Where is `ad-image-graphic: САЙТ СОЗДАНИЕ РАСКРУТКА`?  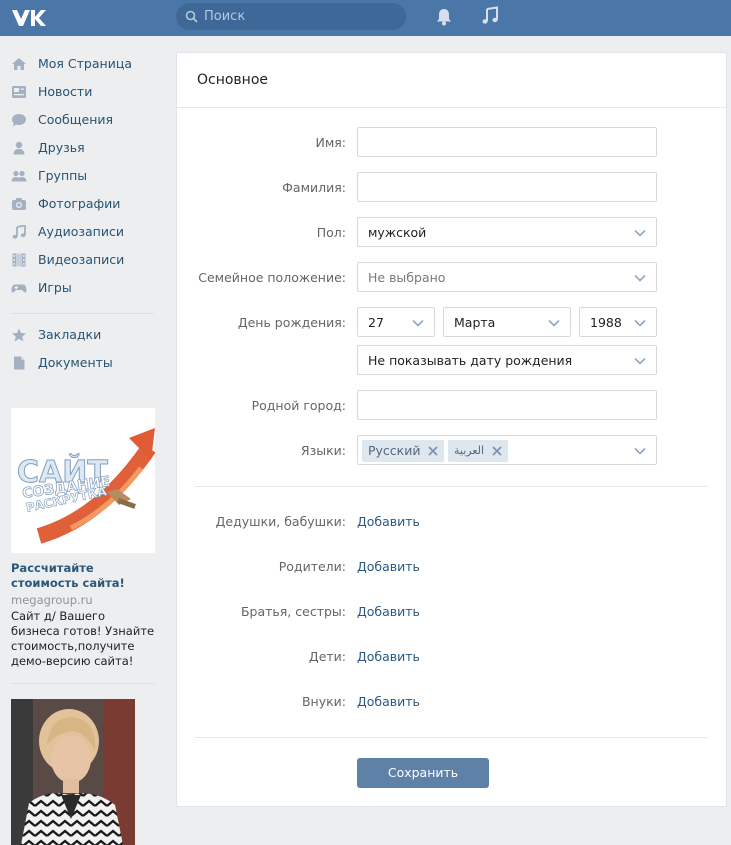 ad-image-graphic: САЙТ СОЗДАНИЕ РАСКРУТКА is located at coordinates (83, 480).